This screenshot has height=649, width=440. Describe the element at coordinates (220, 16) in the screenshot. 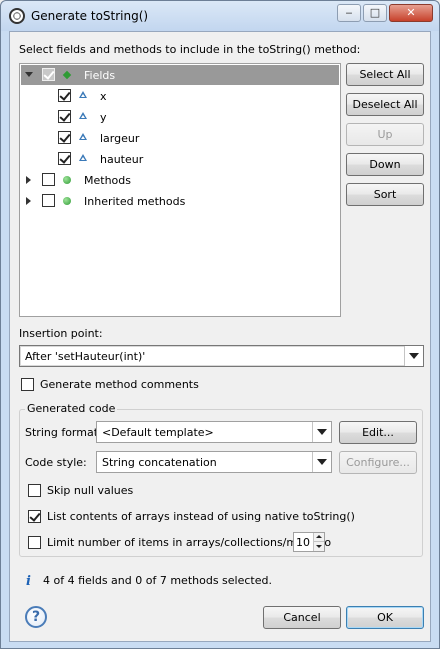

I see `title-bar: Generate toString() ‒ □ ✕` at that location.